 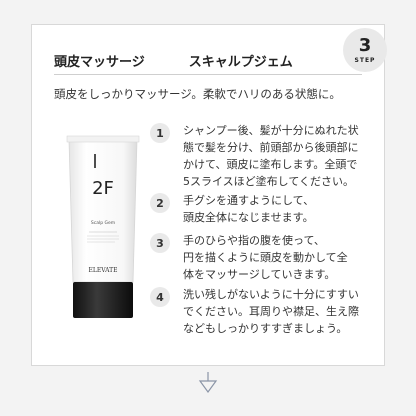 I want to click on title-divider, so click(x=208, y=74).